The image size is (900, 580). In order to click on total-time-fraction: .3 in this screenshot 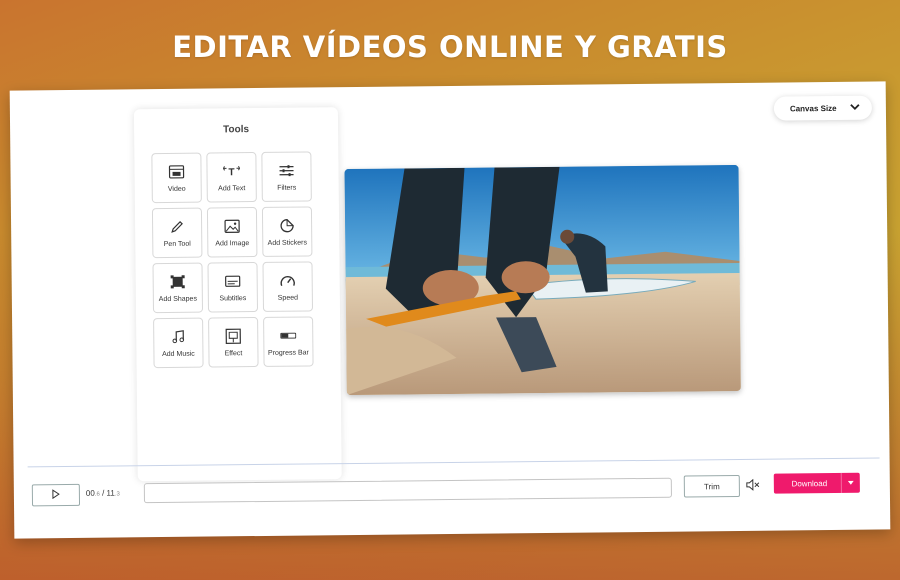, I will do `click(117, 494)`.